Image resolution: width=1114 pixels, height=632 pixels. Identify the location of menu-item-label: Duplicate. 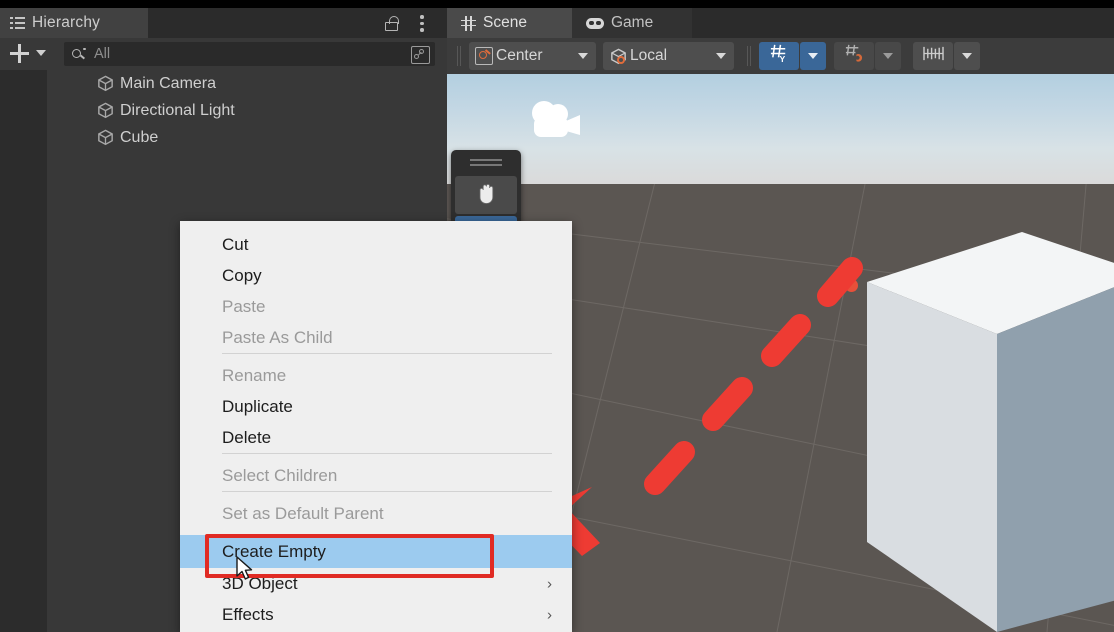
(257, 406).